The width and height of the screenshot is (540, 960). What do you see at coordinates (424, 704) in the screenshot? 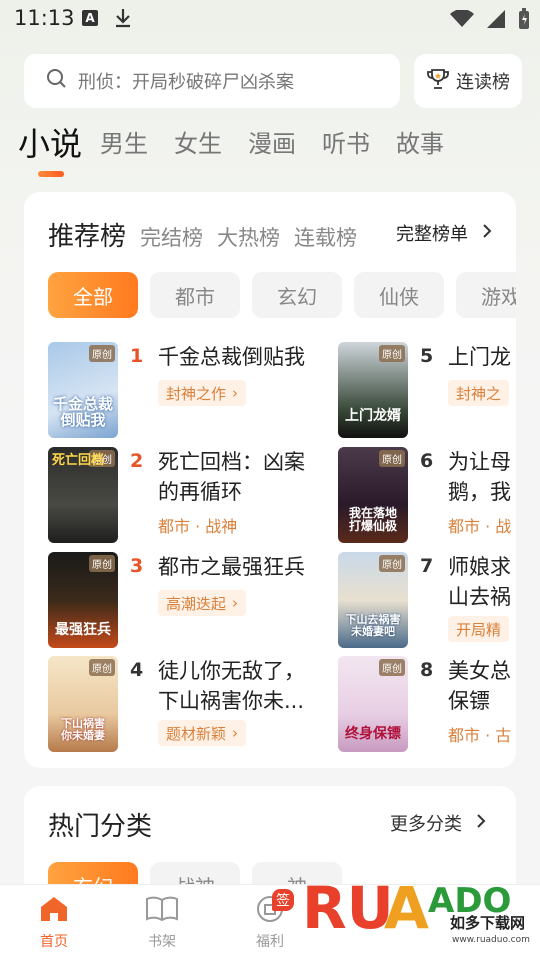
I see `book-item: 原创 终身保镖 8 美女总 保镖 都市 · 古` at bounding box center [424, 704].